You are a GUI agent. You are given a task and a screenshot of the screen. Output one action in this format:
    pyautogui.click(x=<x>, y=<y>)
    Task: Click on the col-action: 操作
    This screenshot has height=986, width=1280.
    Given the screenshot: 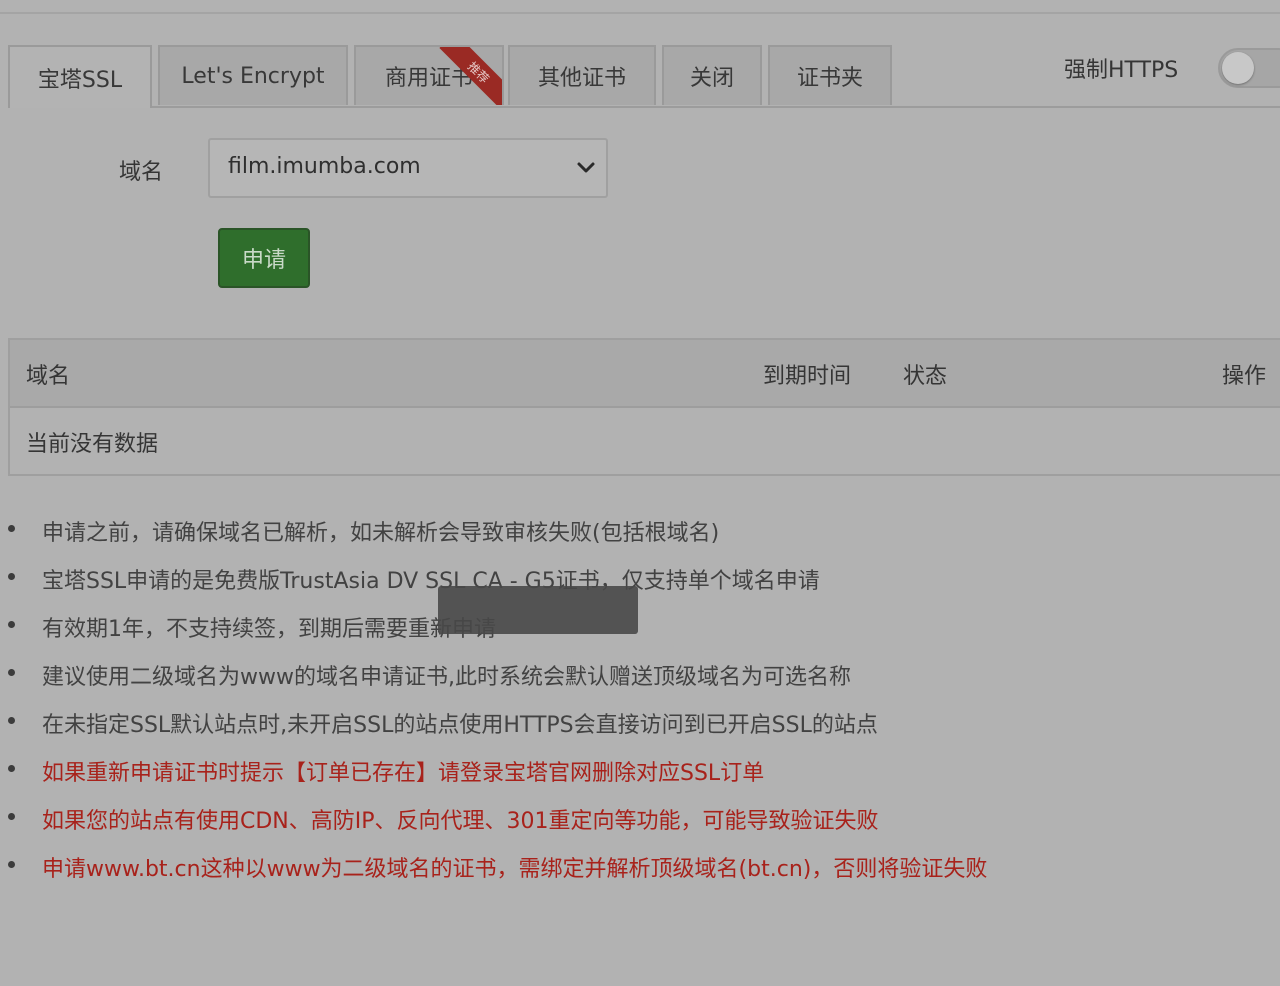 What is the action you would take?
    pyautogui.click(x=1244, y=376)
    